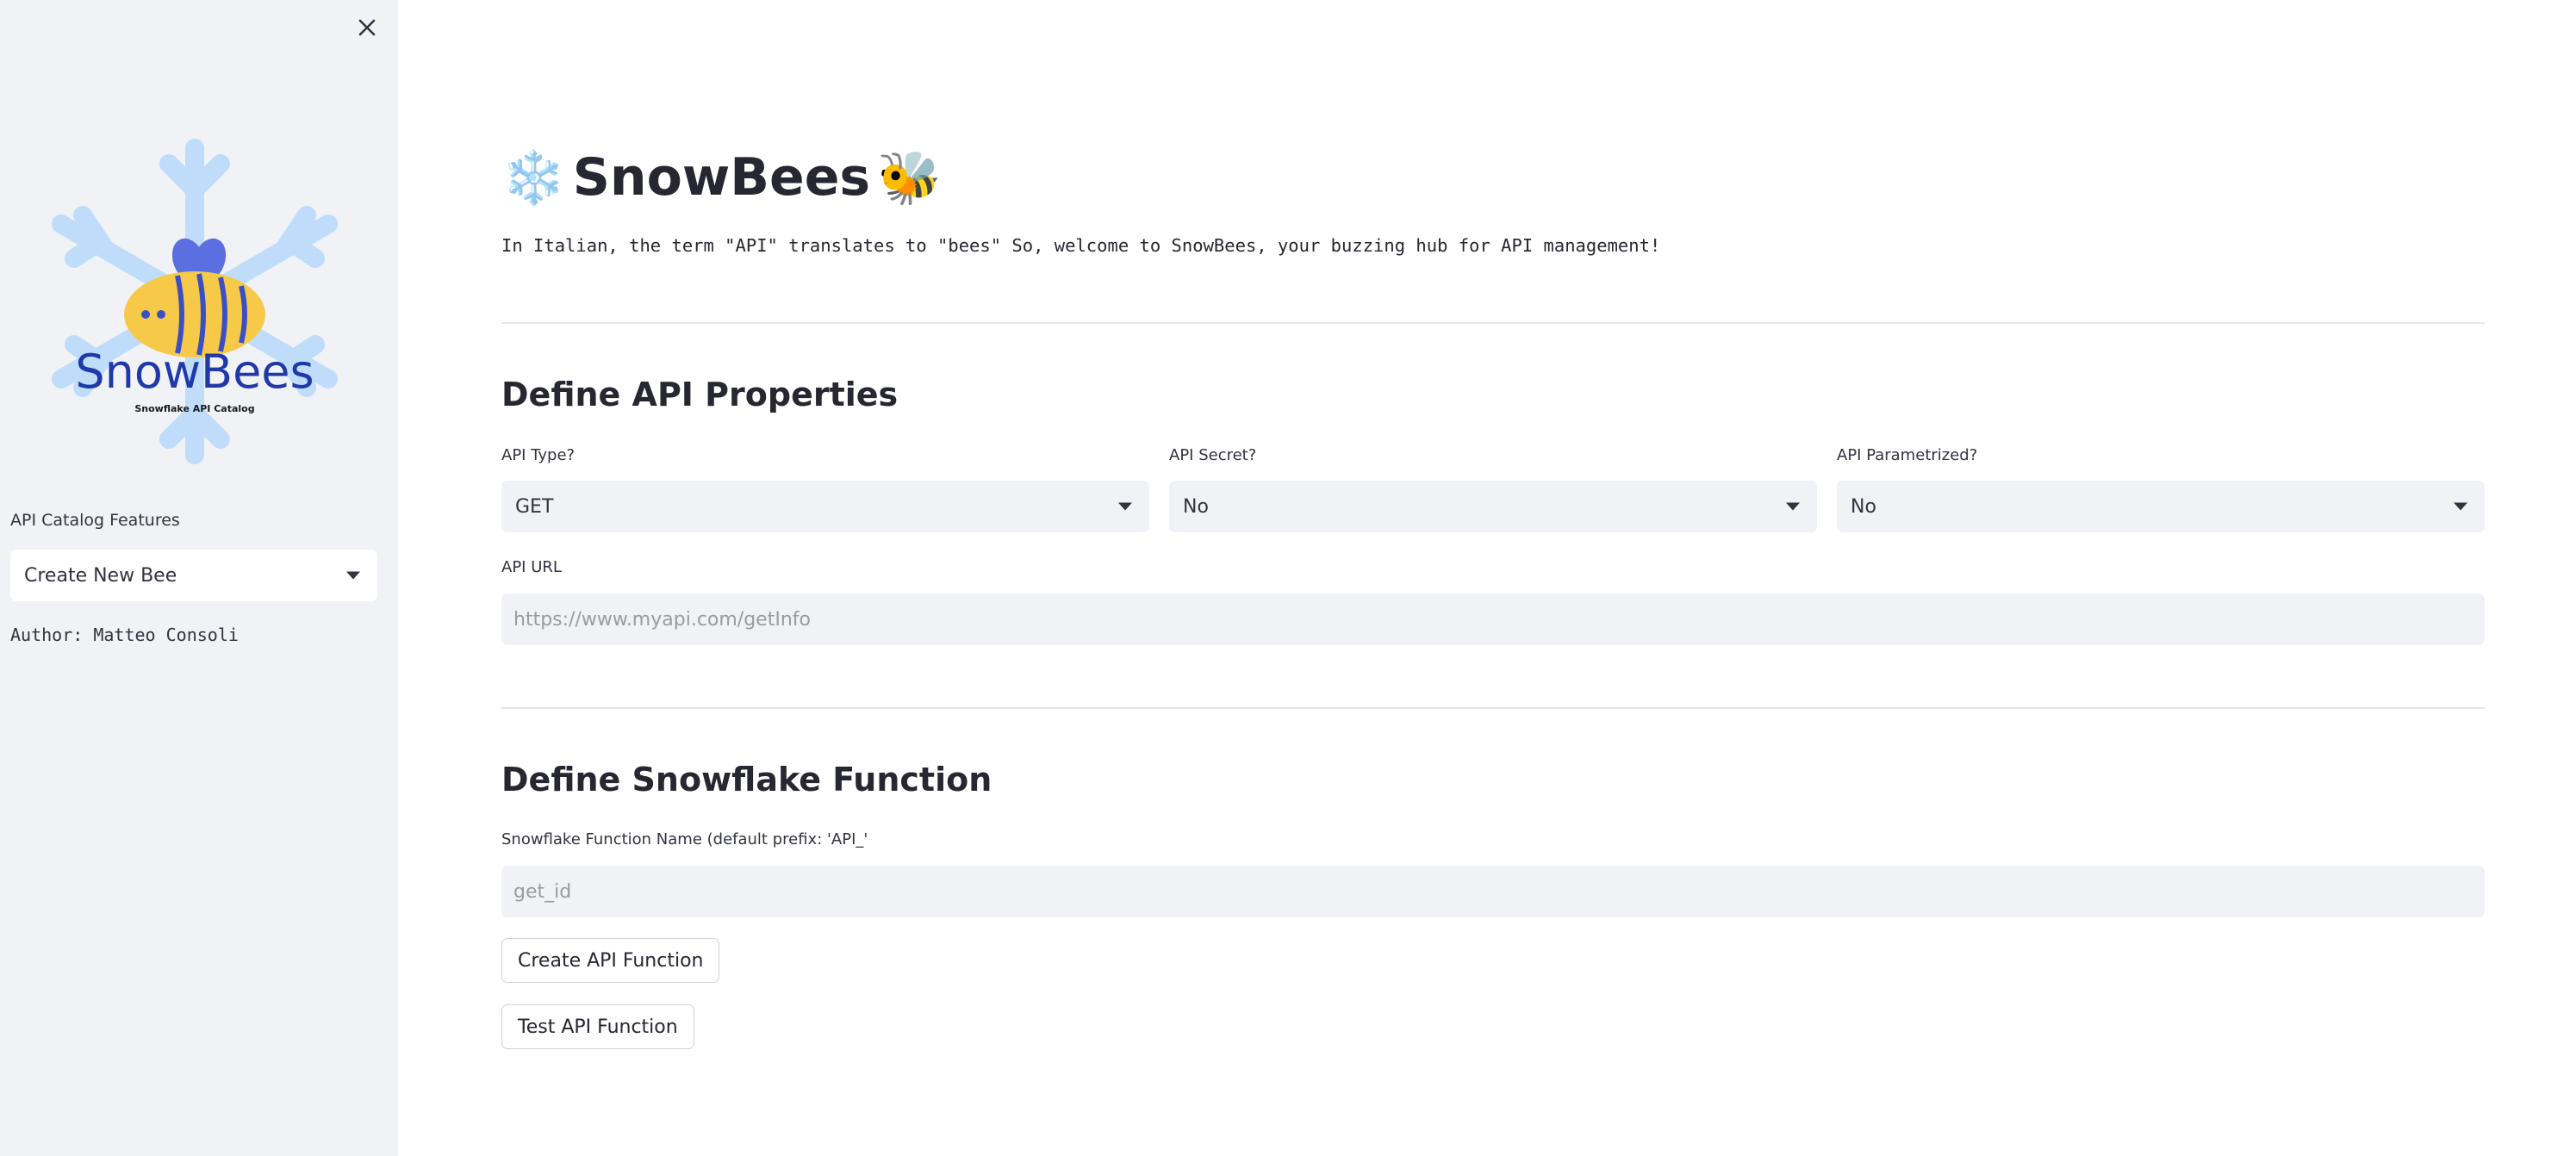 The width and height of the screenshot is (2576, 1156). I want to click on api-parametrized-value: No, so click(1864, 506).